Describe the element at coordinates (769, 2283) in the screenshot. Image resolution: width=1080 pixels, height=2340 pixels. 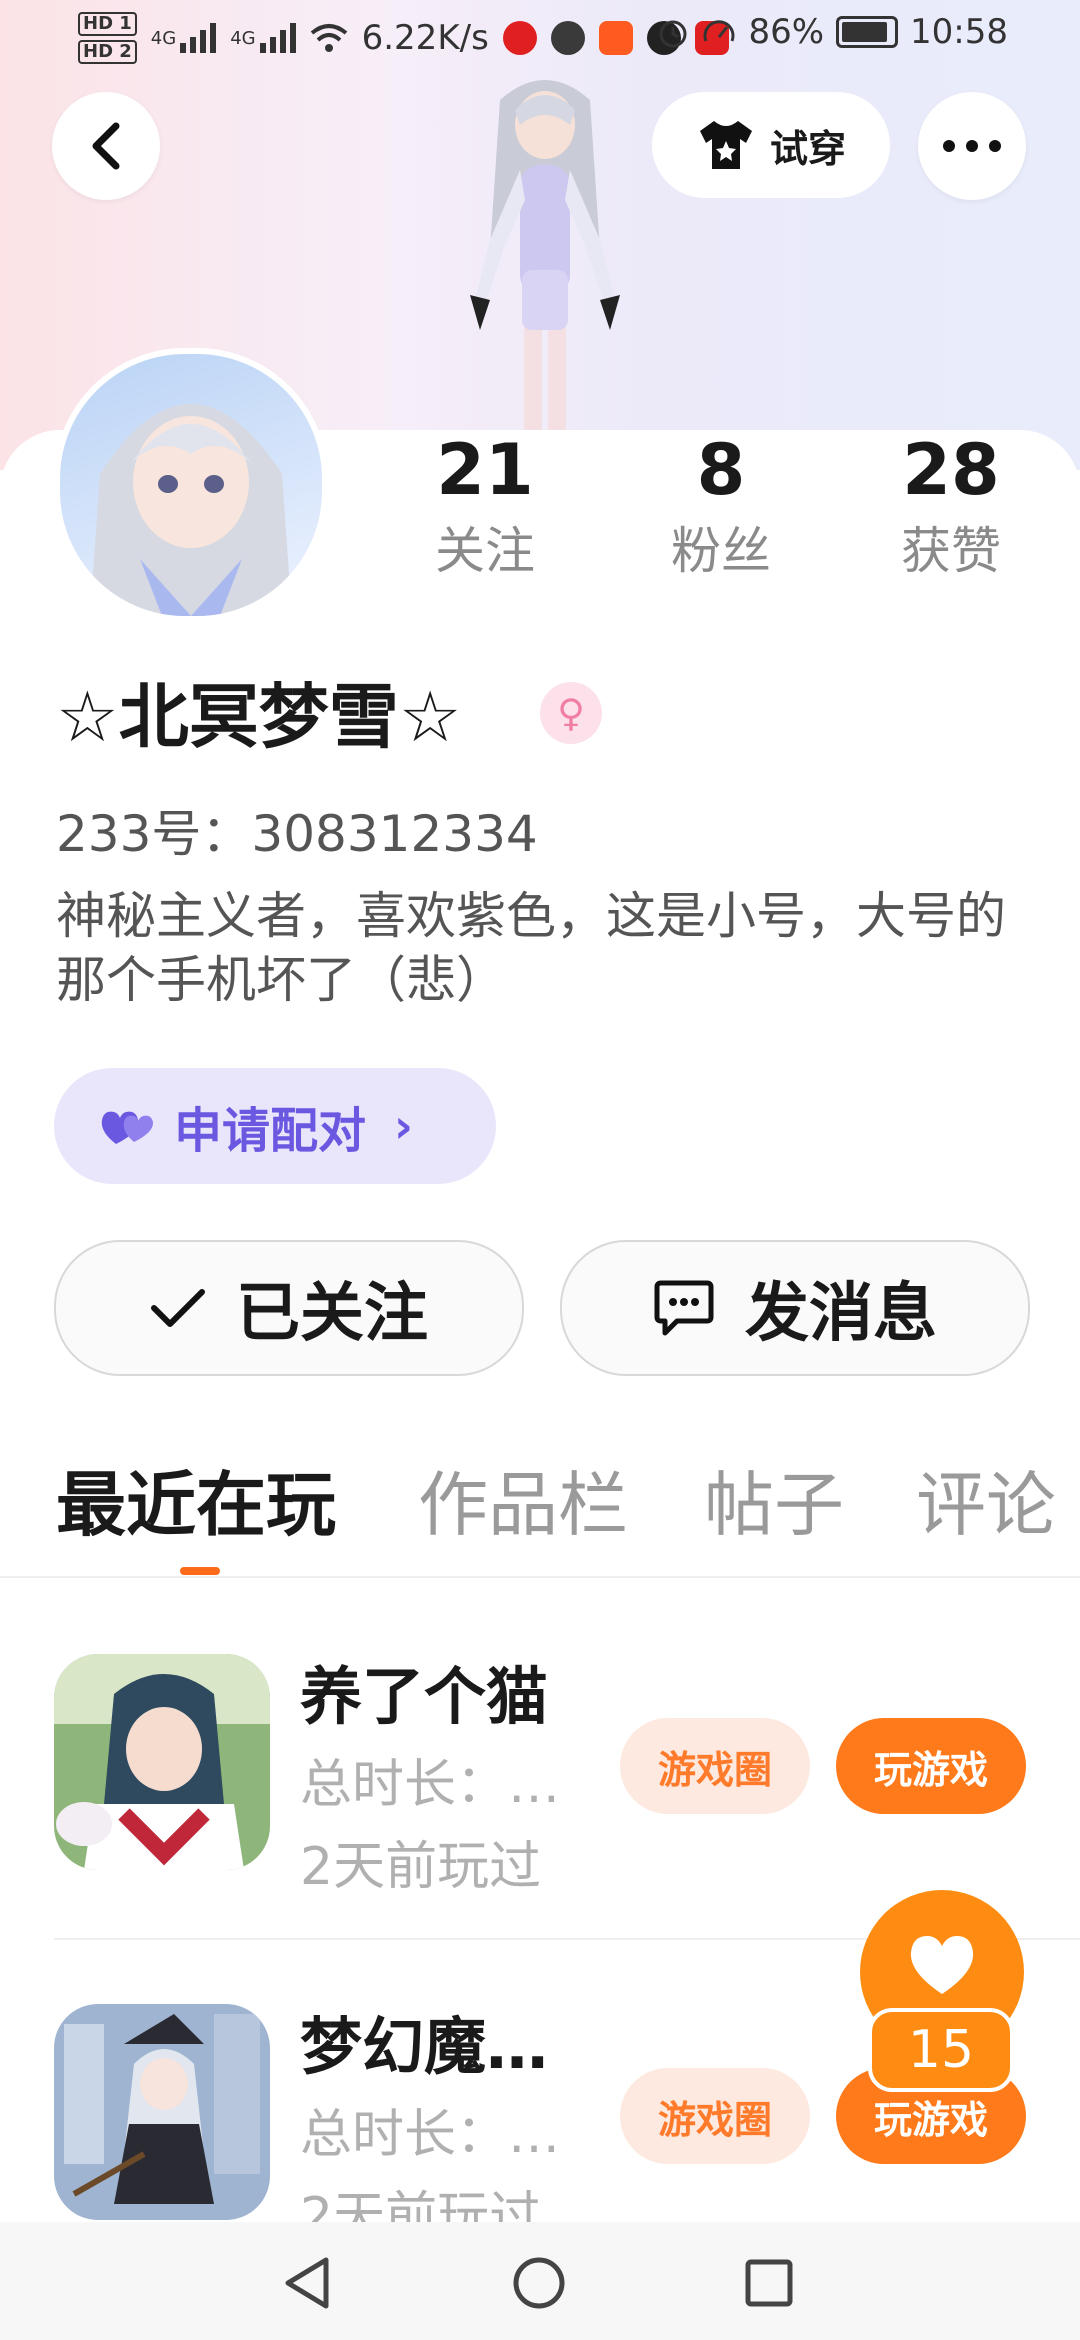
I see `nav-recents-icon` at that location.